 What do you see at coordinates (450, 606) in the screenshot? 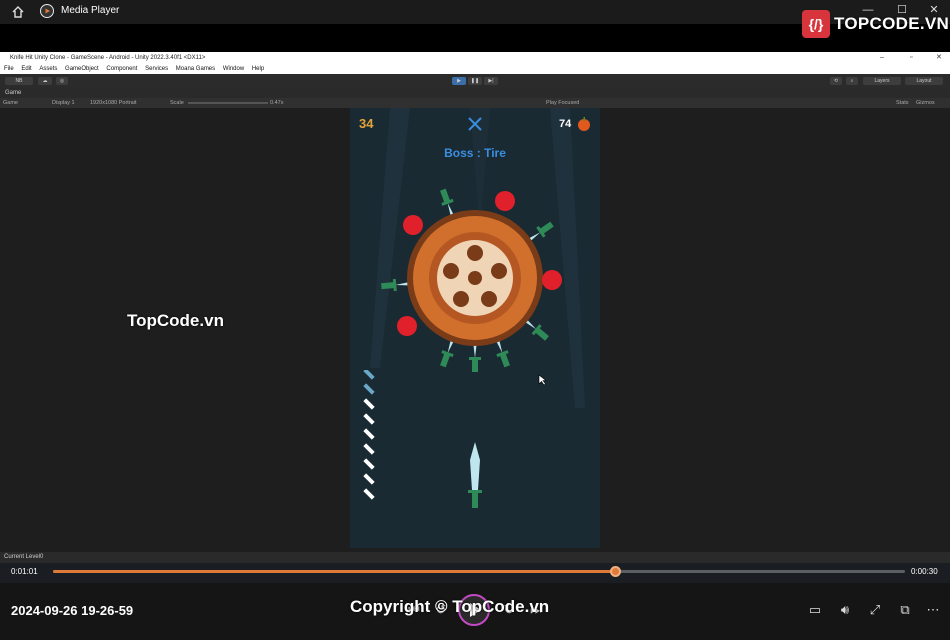
I see `copyright-watermark: Copyright © TopCode.vn` at bounding box center [450, 606].